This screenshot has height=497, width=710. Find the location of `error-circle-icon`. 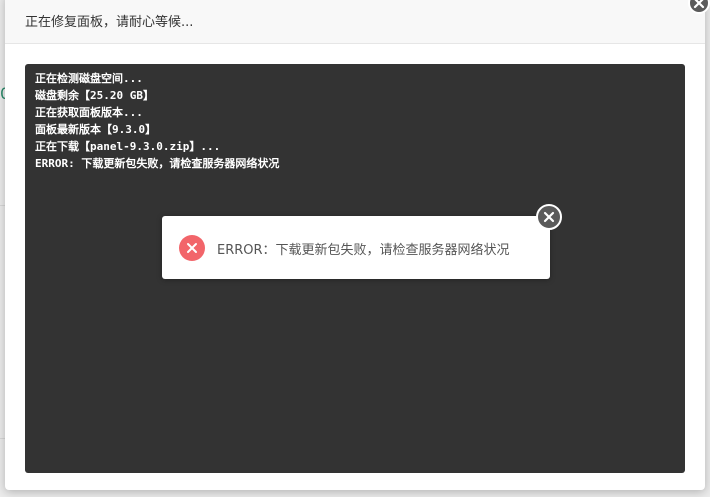

error-circle-icon is located at coordinates (192, 248).